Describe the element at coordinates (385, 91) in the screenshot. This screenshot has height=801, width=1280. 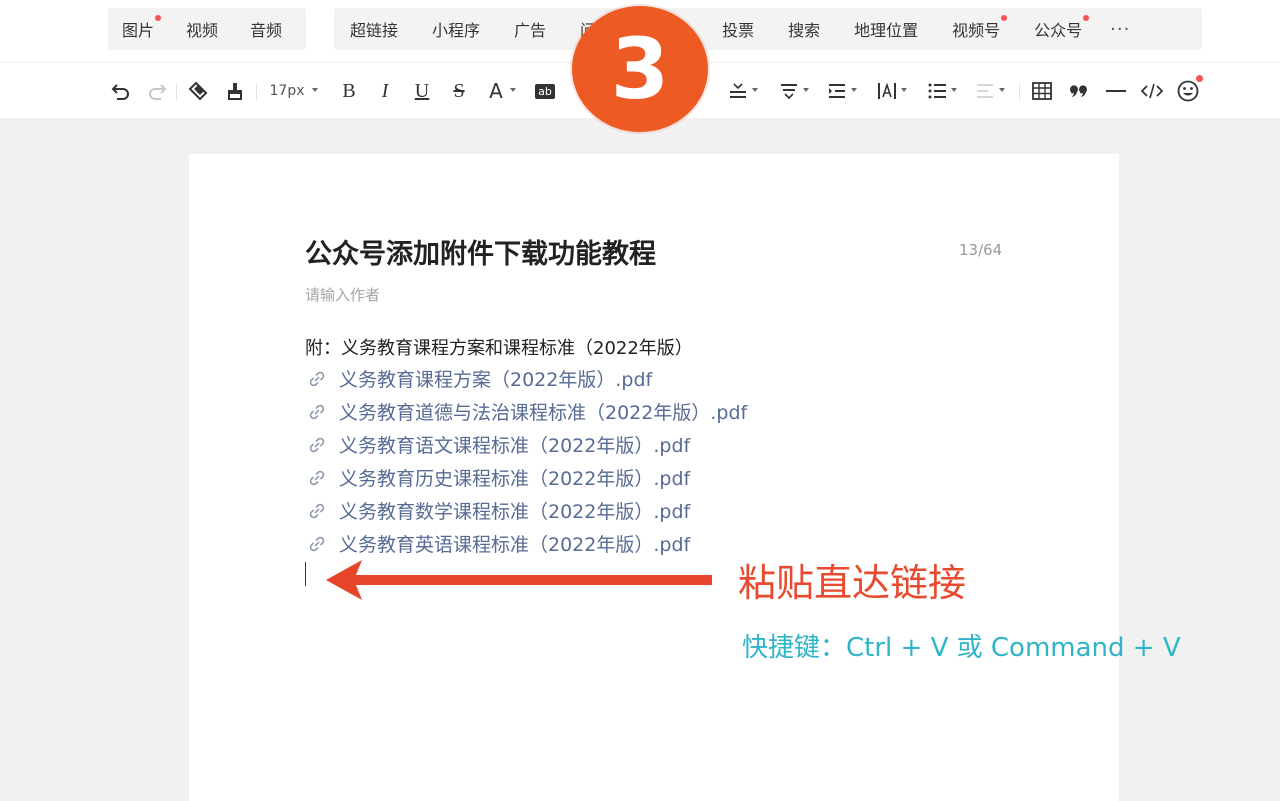
I see `italic-button: I` at that location.